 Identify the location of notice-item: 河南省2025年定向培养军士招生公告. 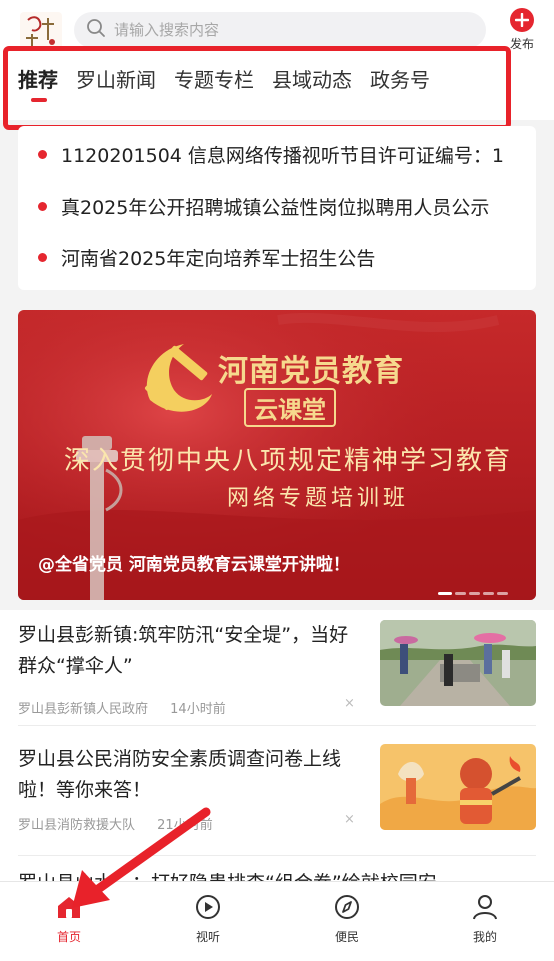
(277, 257).